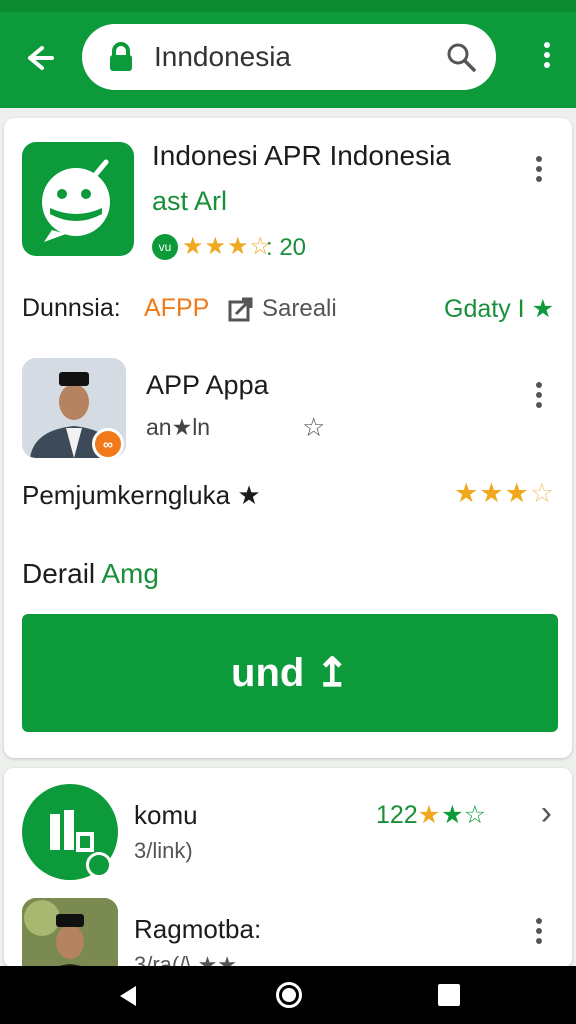 The image size is (576, 1024). What do you see at coordinates (294, 57) in the screenshot?
I see `search-input` at bounding box center [294, 57].